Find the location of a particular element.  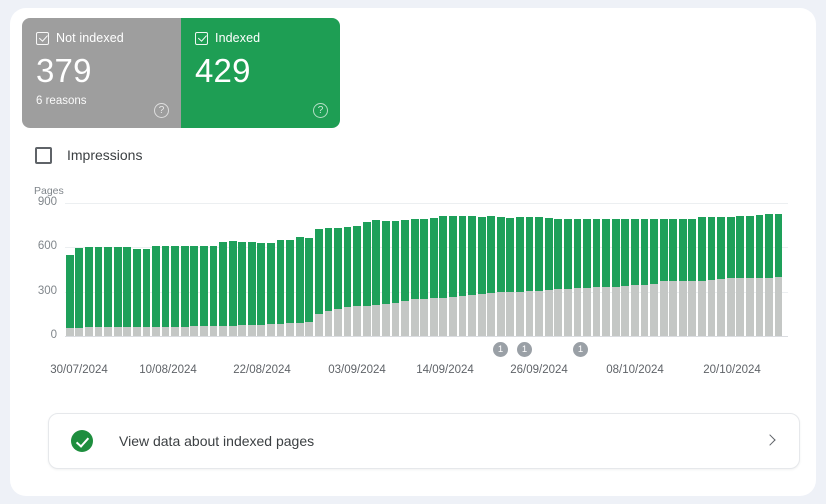

tile-indexed: Indexed 429 ? is located at coordinates (260, 73).